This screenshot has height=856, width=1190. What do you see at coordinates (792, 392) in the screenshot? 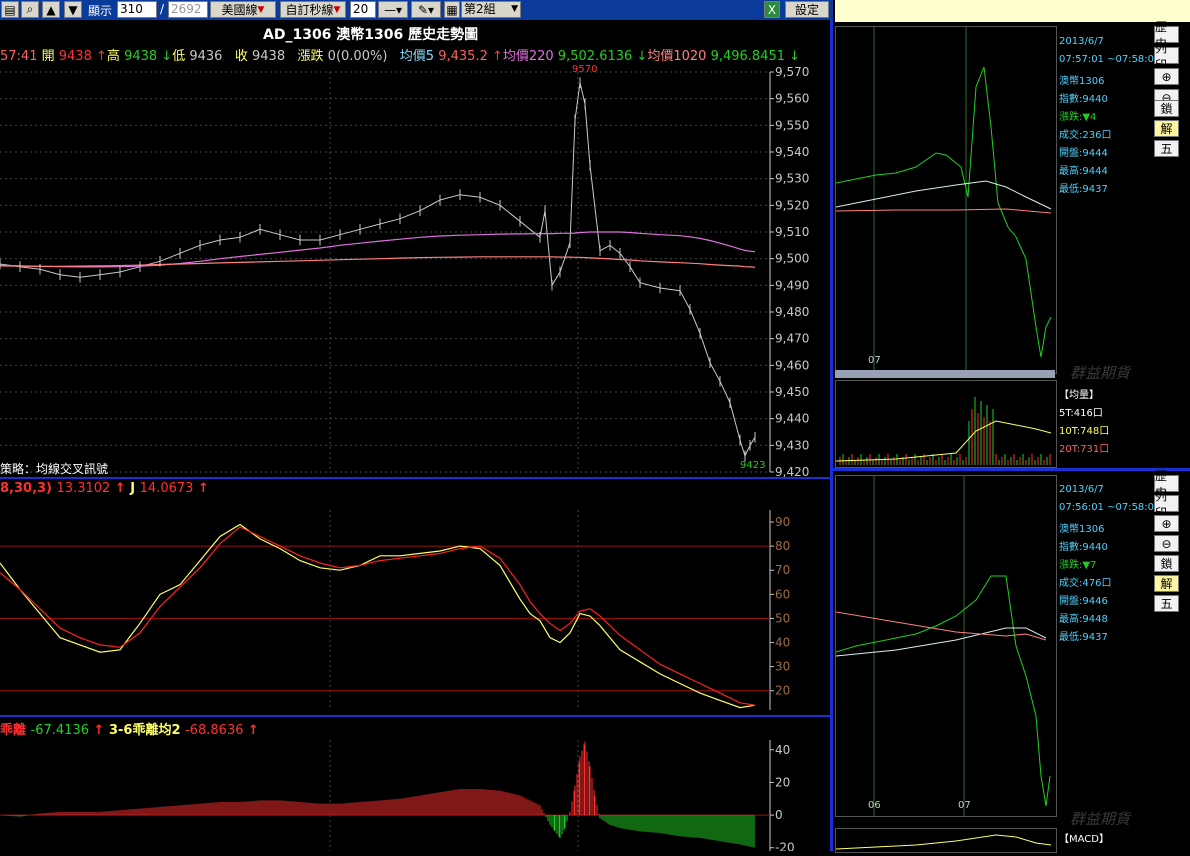
I see `y-tick-label: 9,450` at bounding box center [792, 392].